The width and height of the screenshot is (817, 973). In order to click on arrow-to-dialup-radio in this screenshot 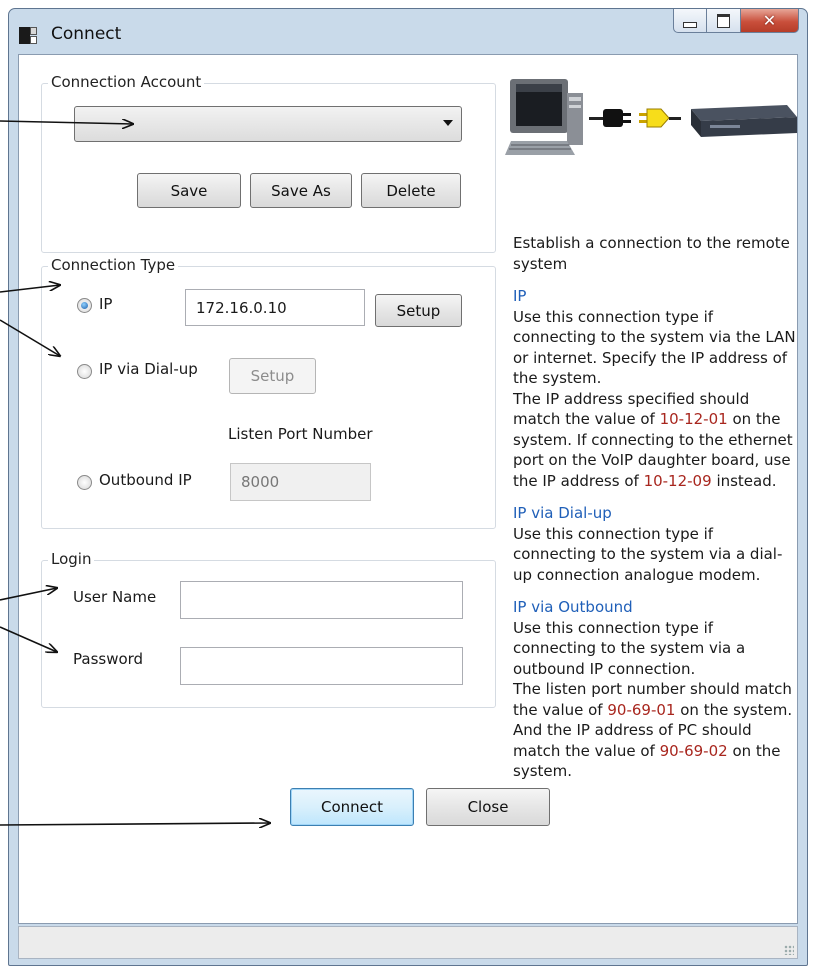, I will do `click(30, 337)`.